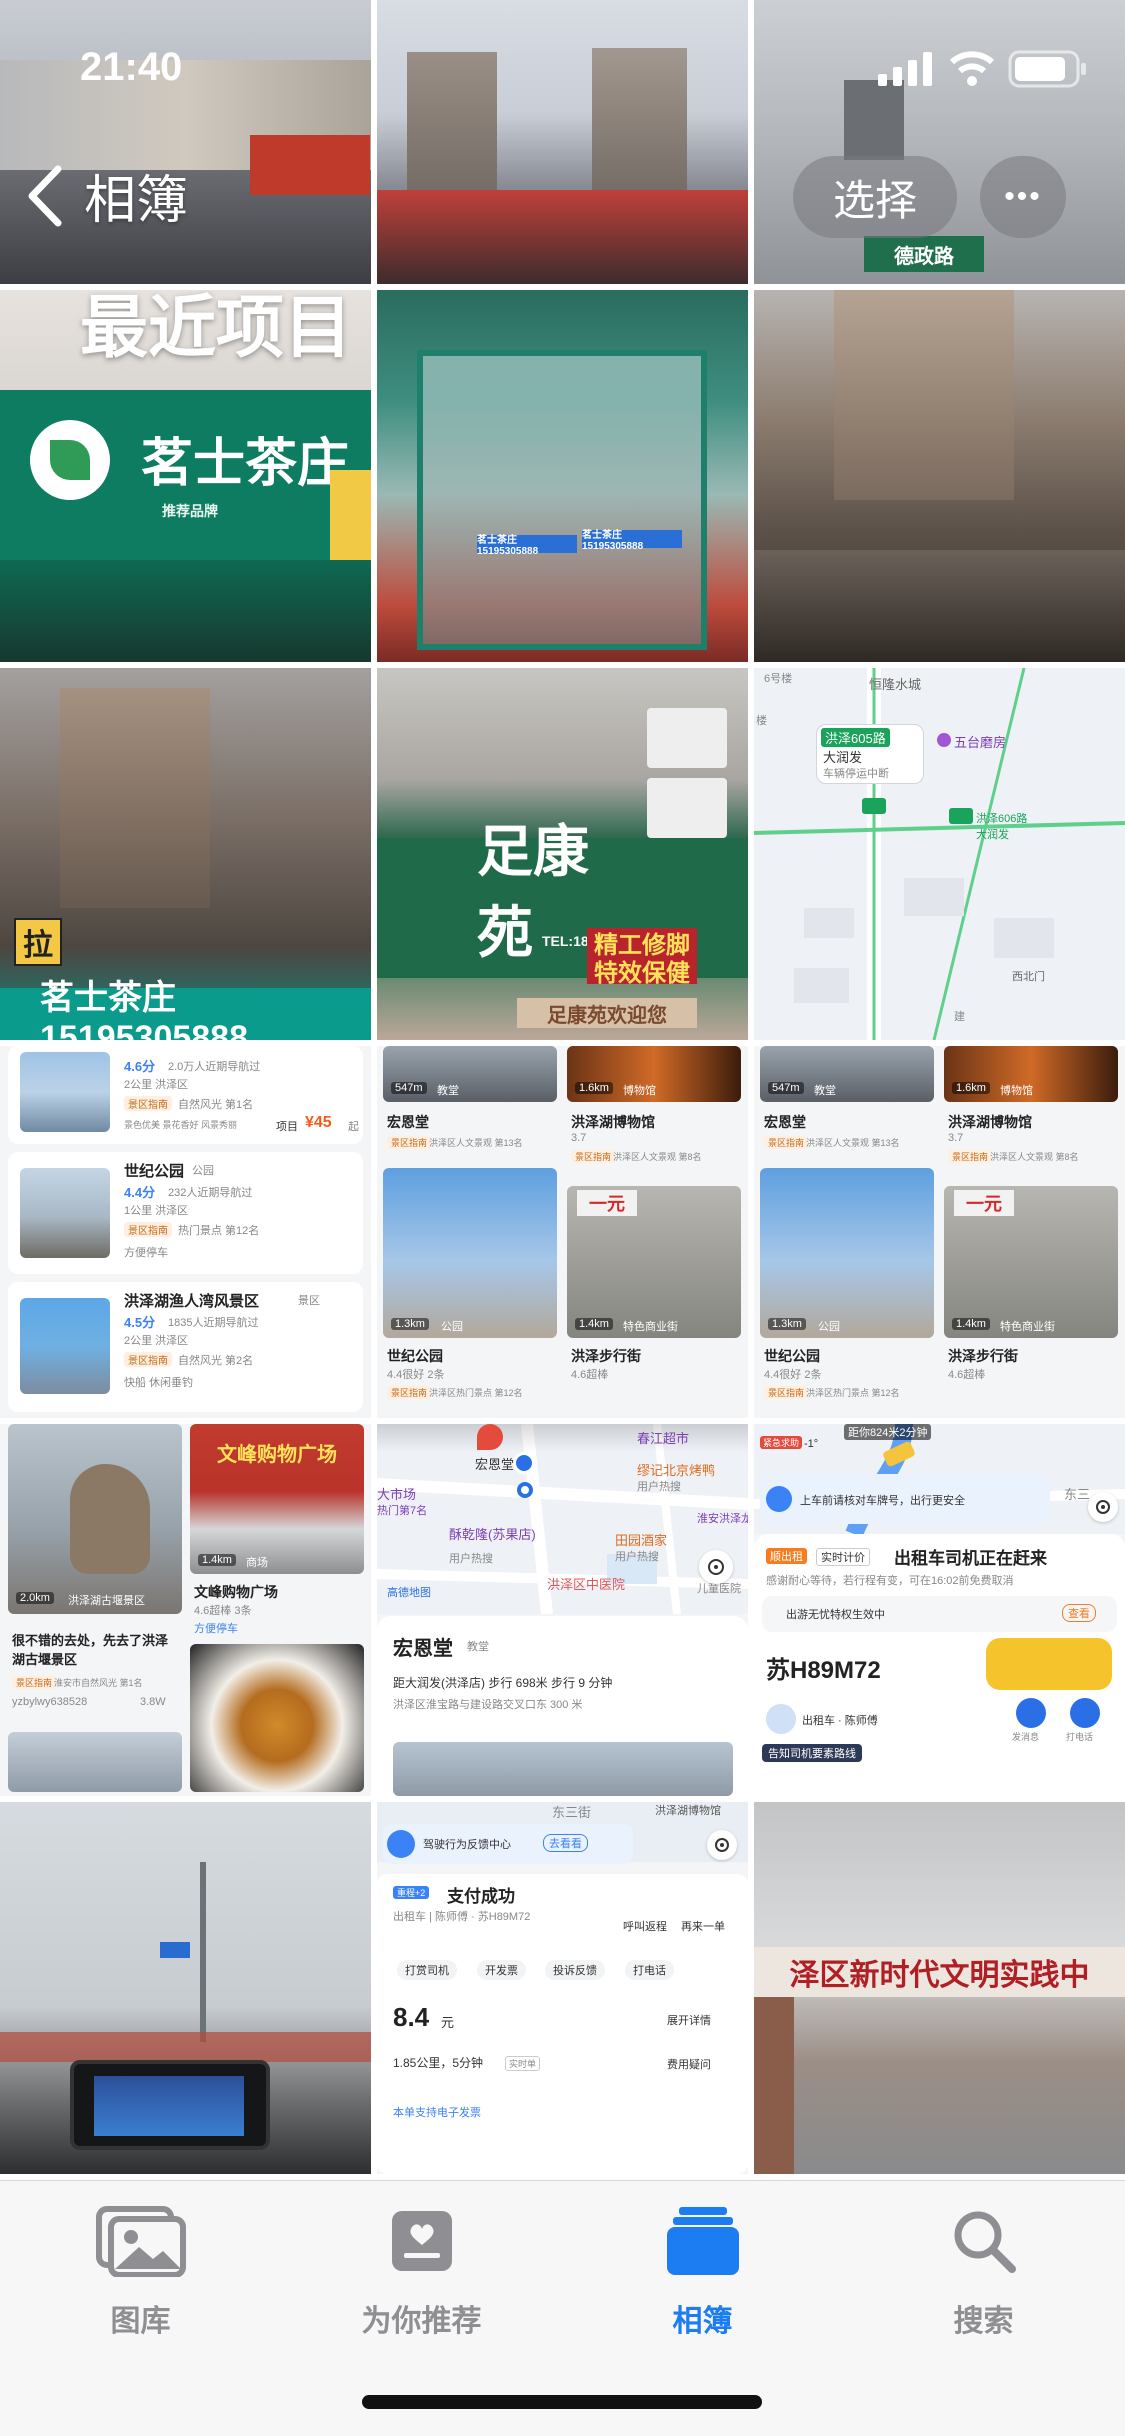  What do you see at coordinates (437, 2112) in the screenshot?
I see `e-invoice-link: 本单支持电子发票` at bounding box center [437, 2112].